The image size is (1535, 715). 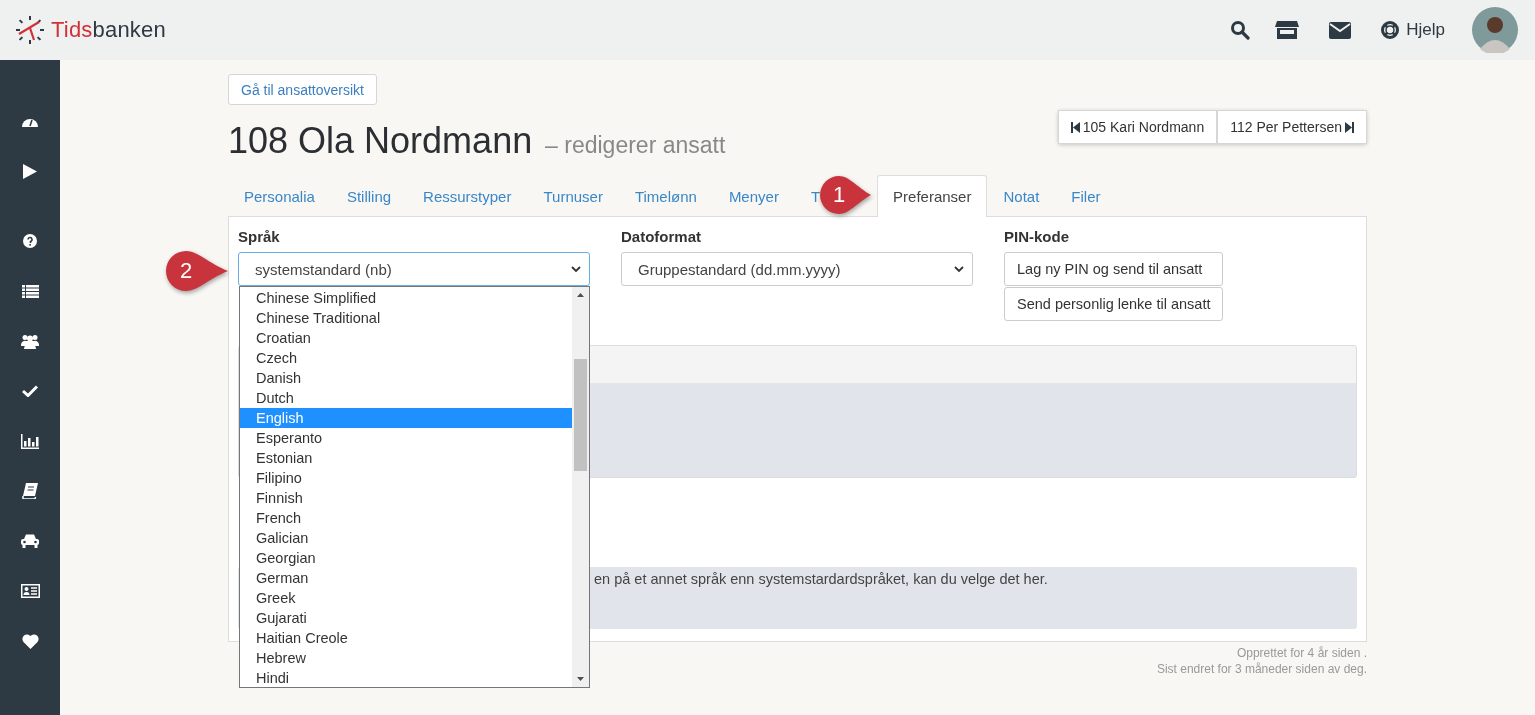 I want to click on id-card-icon, so click(x=30, y=591).